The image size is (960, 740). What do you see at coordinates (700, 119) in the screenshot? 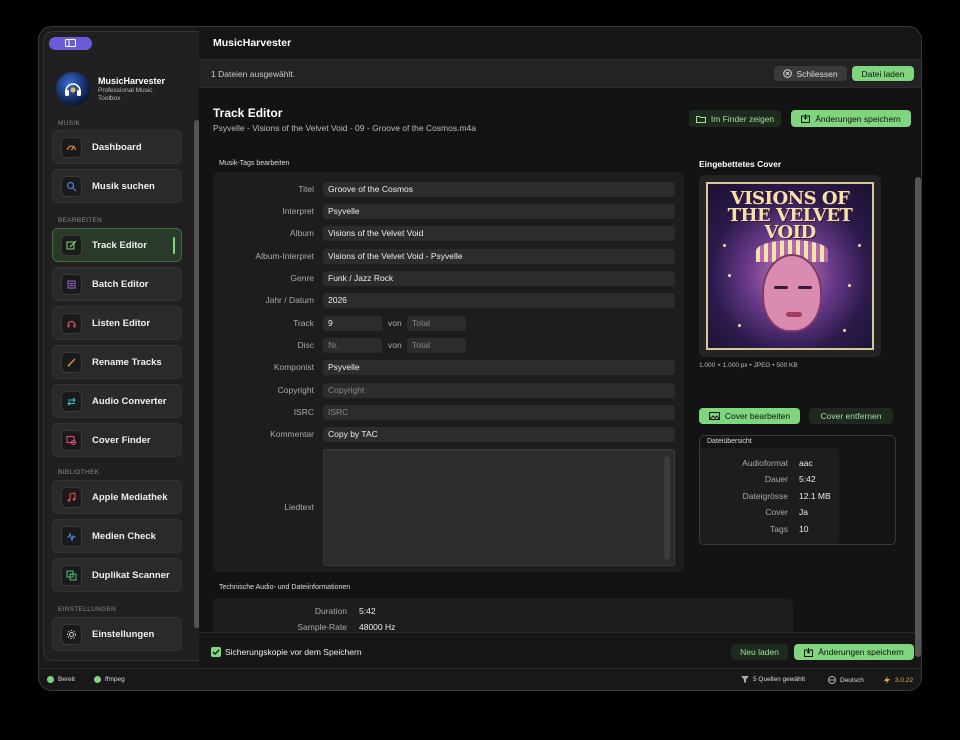
I see `folder-icon` at bounding box center [700, 119].